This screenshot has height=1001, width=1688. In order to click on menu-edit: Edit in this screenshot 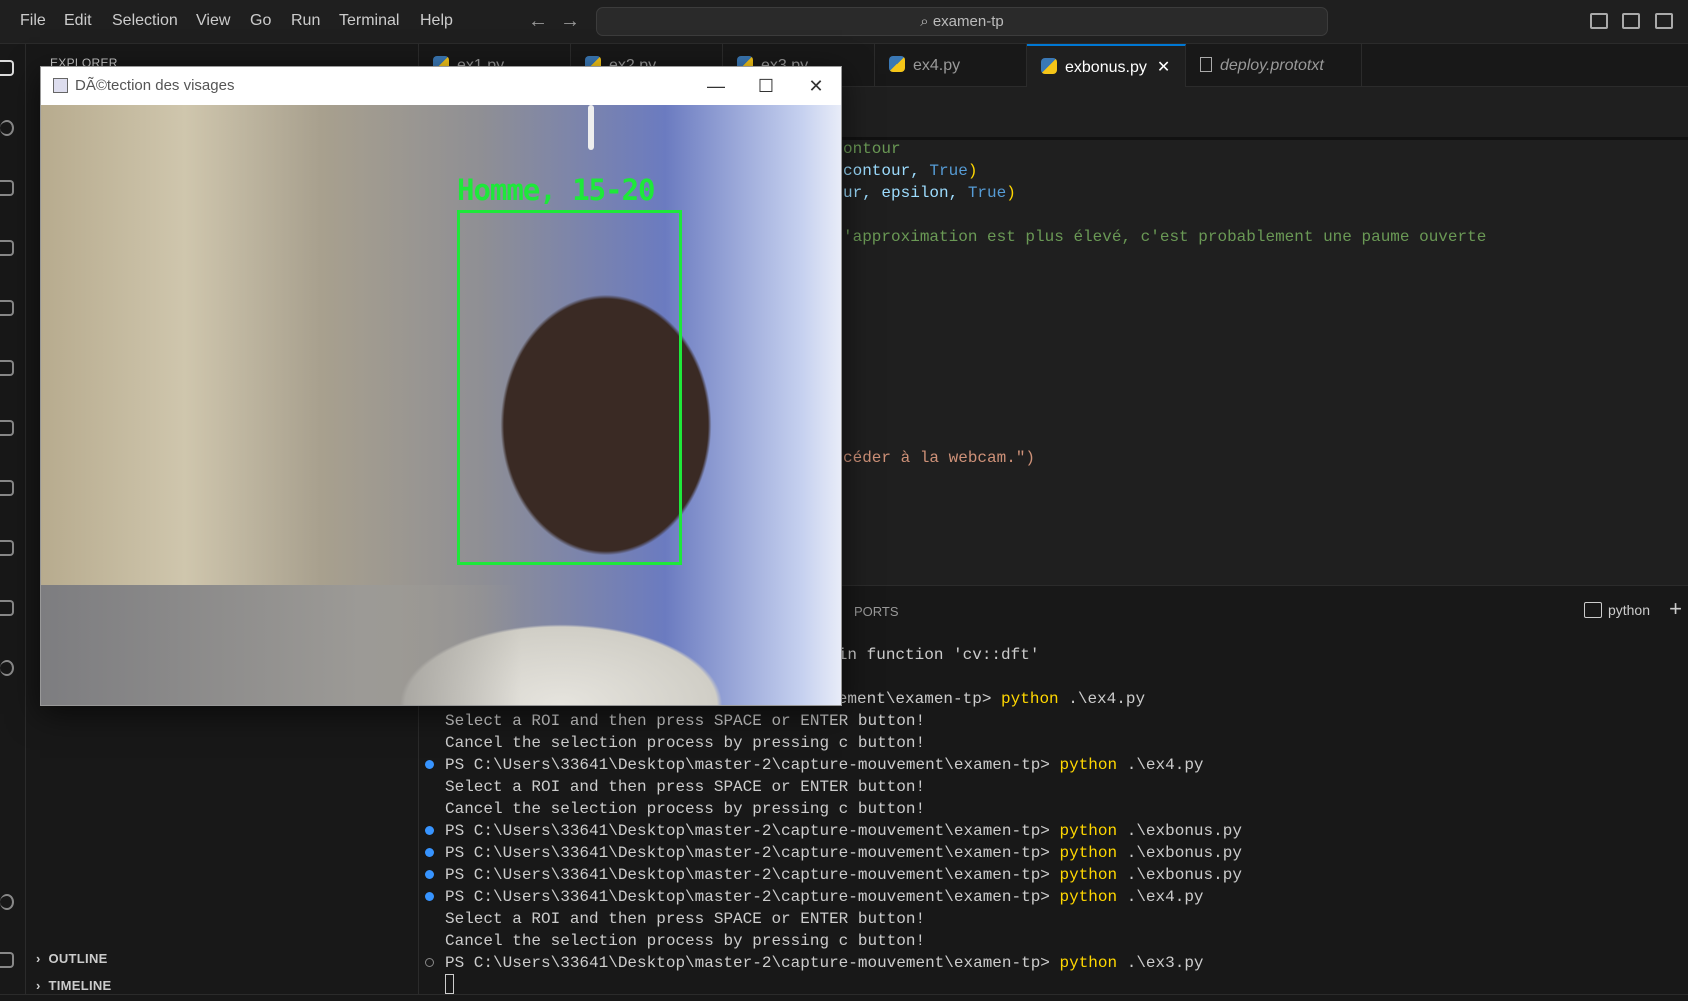, I will do `click(78, 21)`.